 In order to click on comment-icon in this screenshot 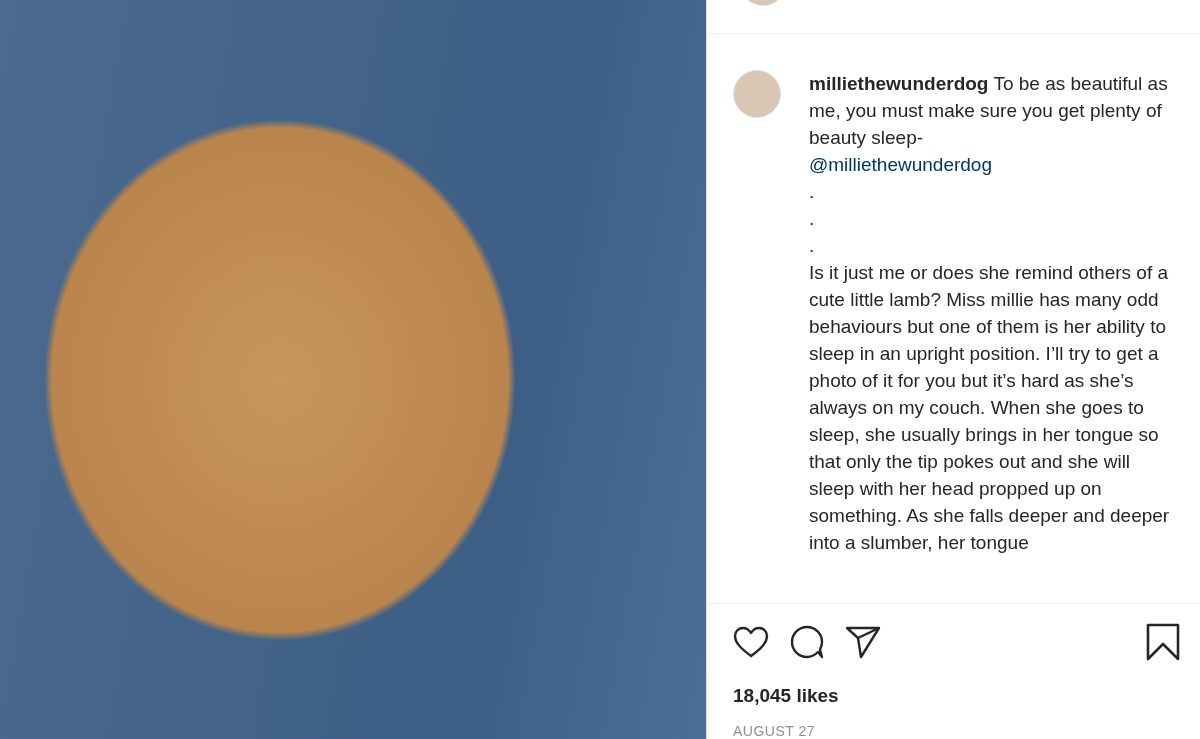, I will do `click(807, 641)`.